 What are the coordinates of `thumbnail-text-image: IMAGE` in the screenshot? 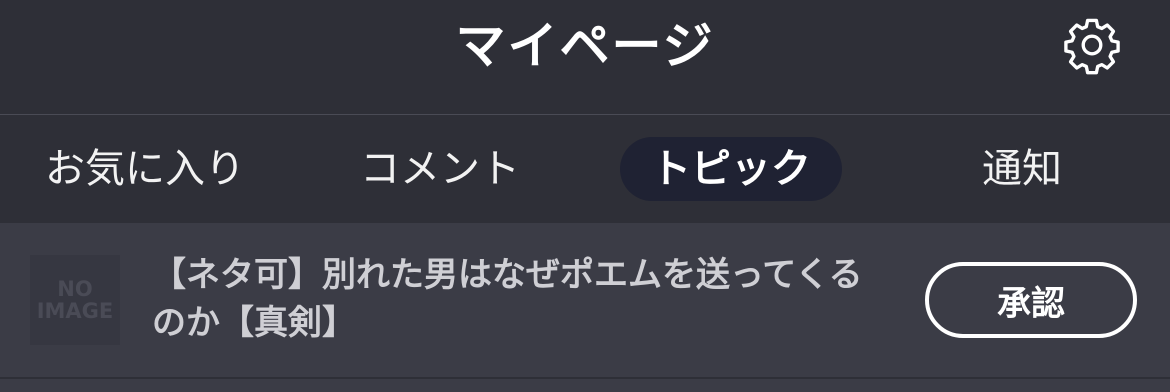 It's located at (75, 311).